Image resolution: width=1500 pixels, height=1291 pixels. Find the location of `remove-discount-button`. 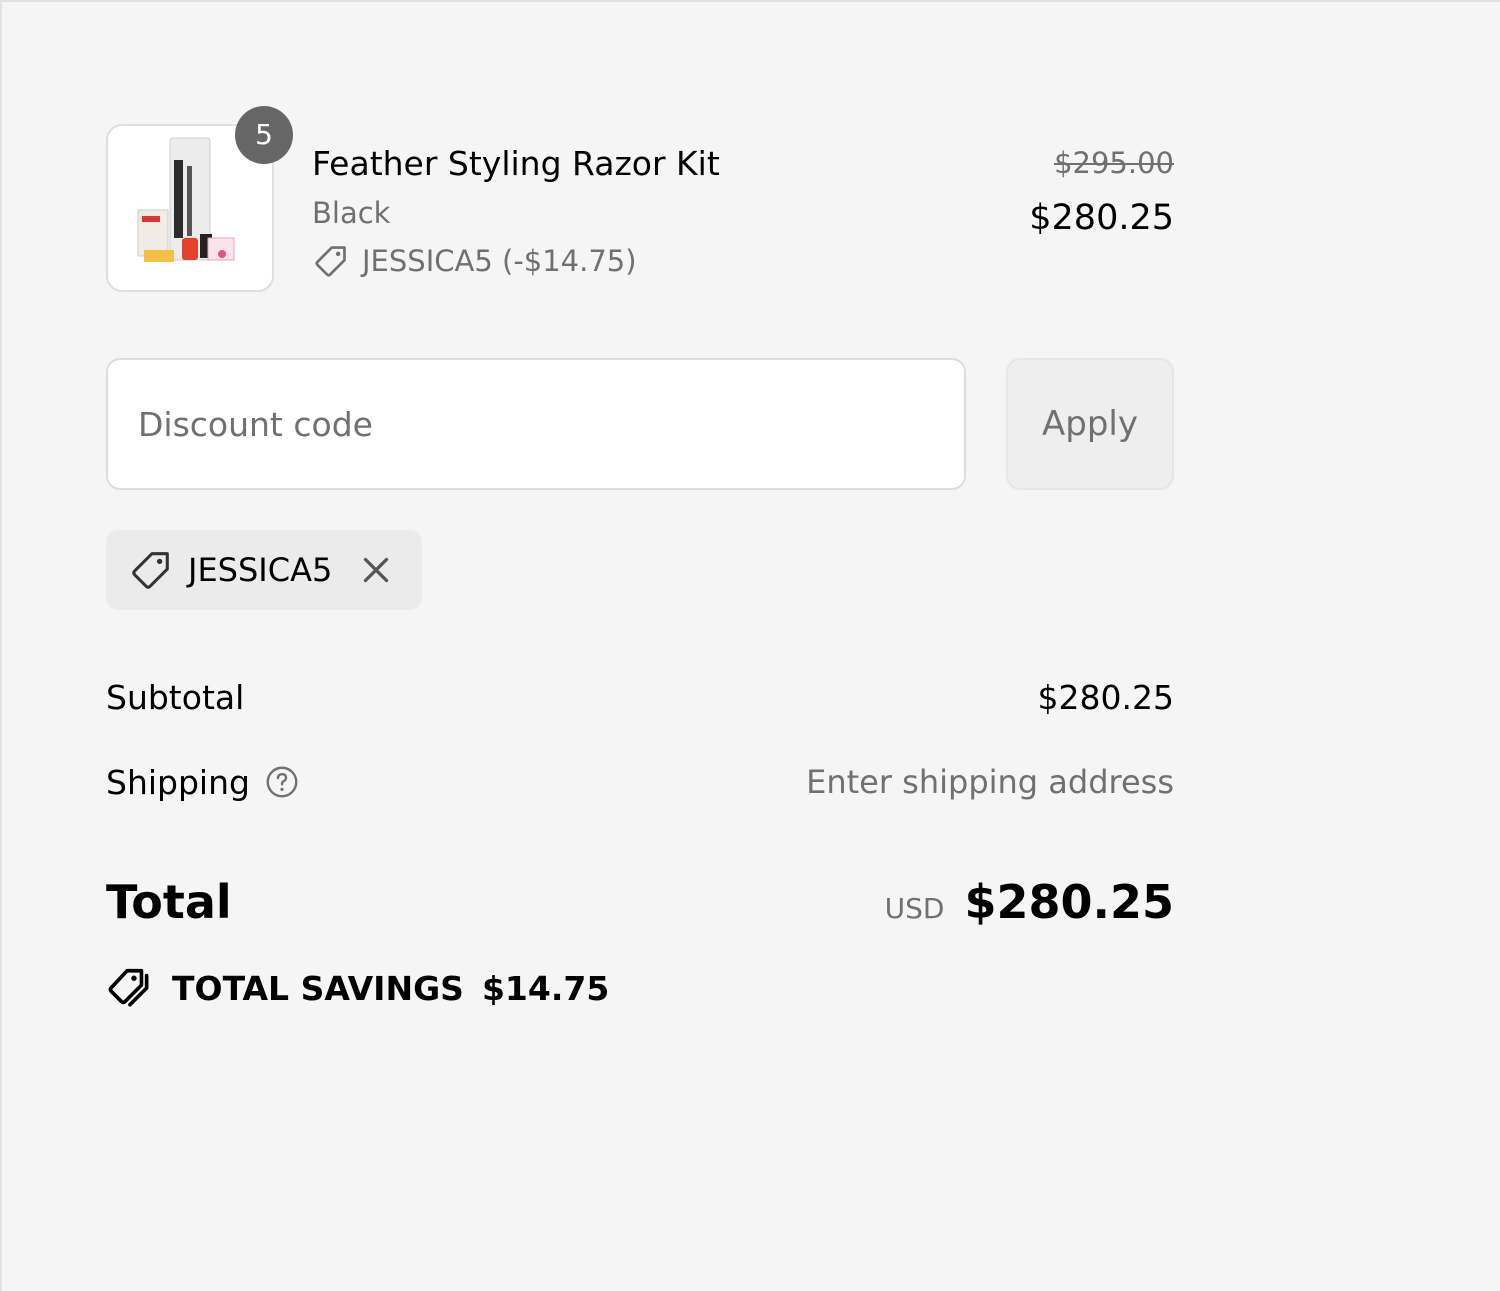

remove-discount-button is located at coordinates (376, 570).